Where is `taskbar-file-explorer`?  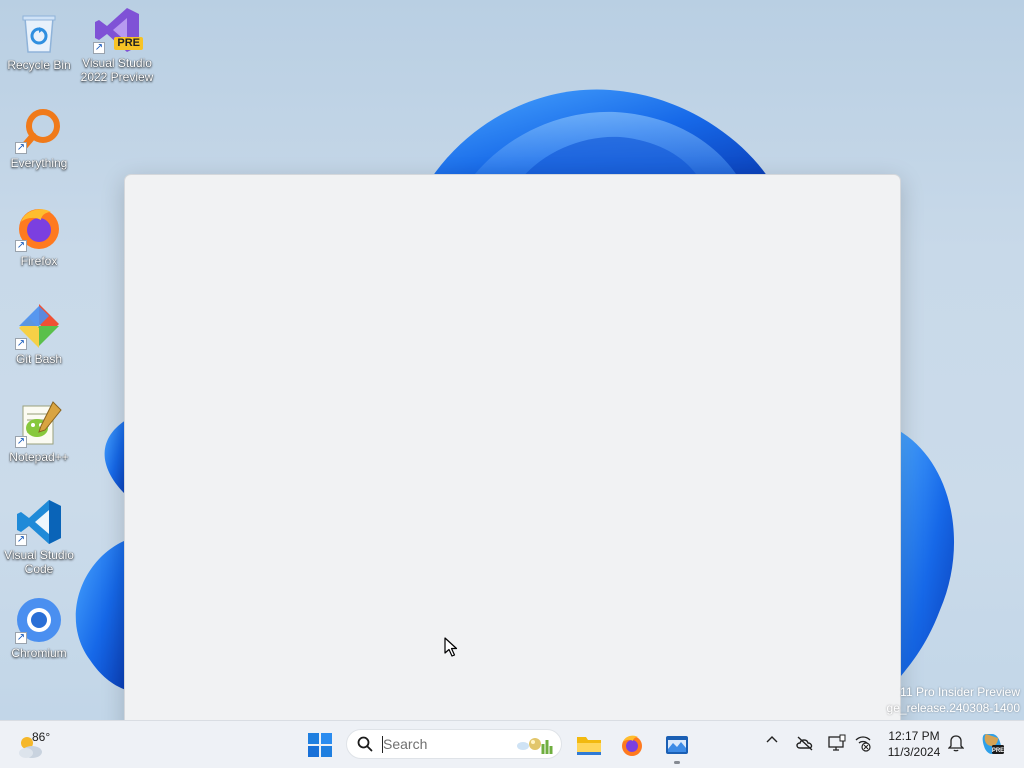 taskbar-file-explorer is located at coordinates (588, 745).